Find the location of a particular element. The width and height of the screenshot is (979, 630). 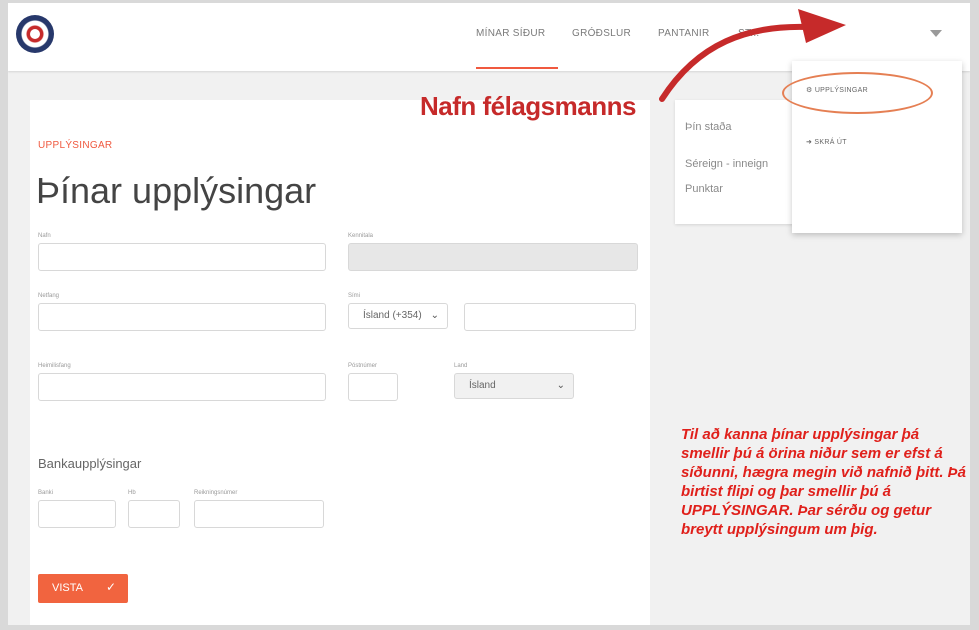

hb-input is located at coordinates (154, 514).